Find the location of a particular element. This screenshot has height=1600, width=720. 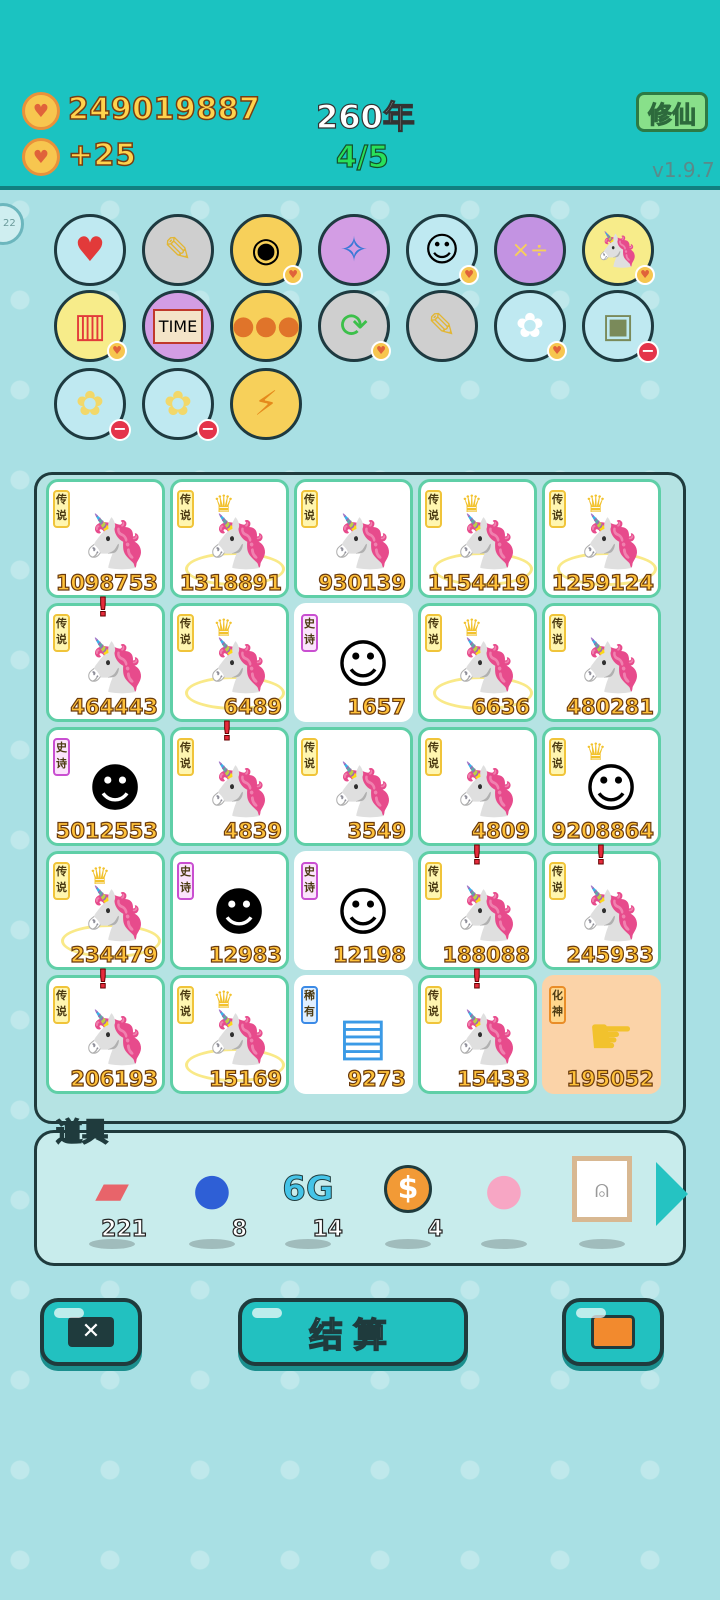

old-man-glasses-icon: ☺ is located at coordinates (611, 789).